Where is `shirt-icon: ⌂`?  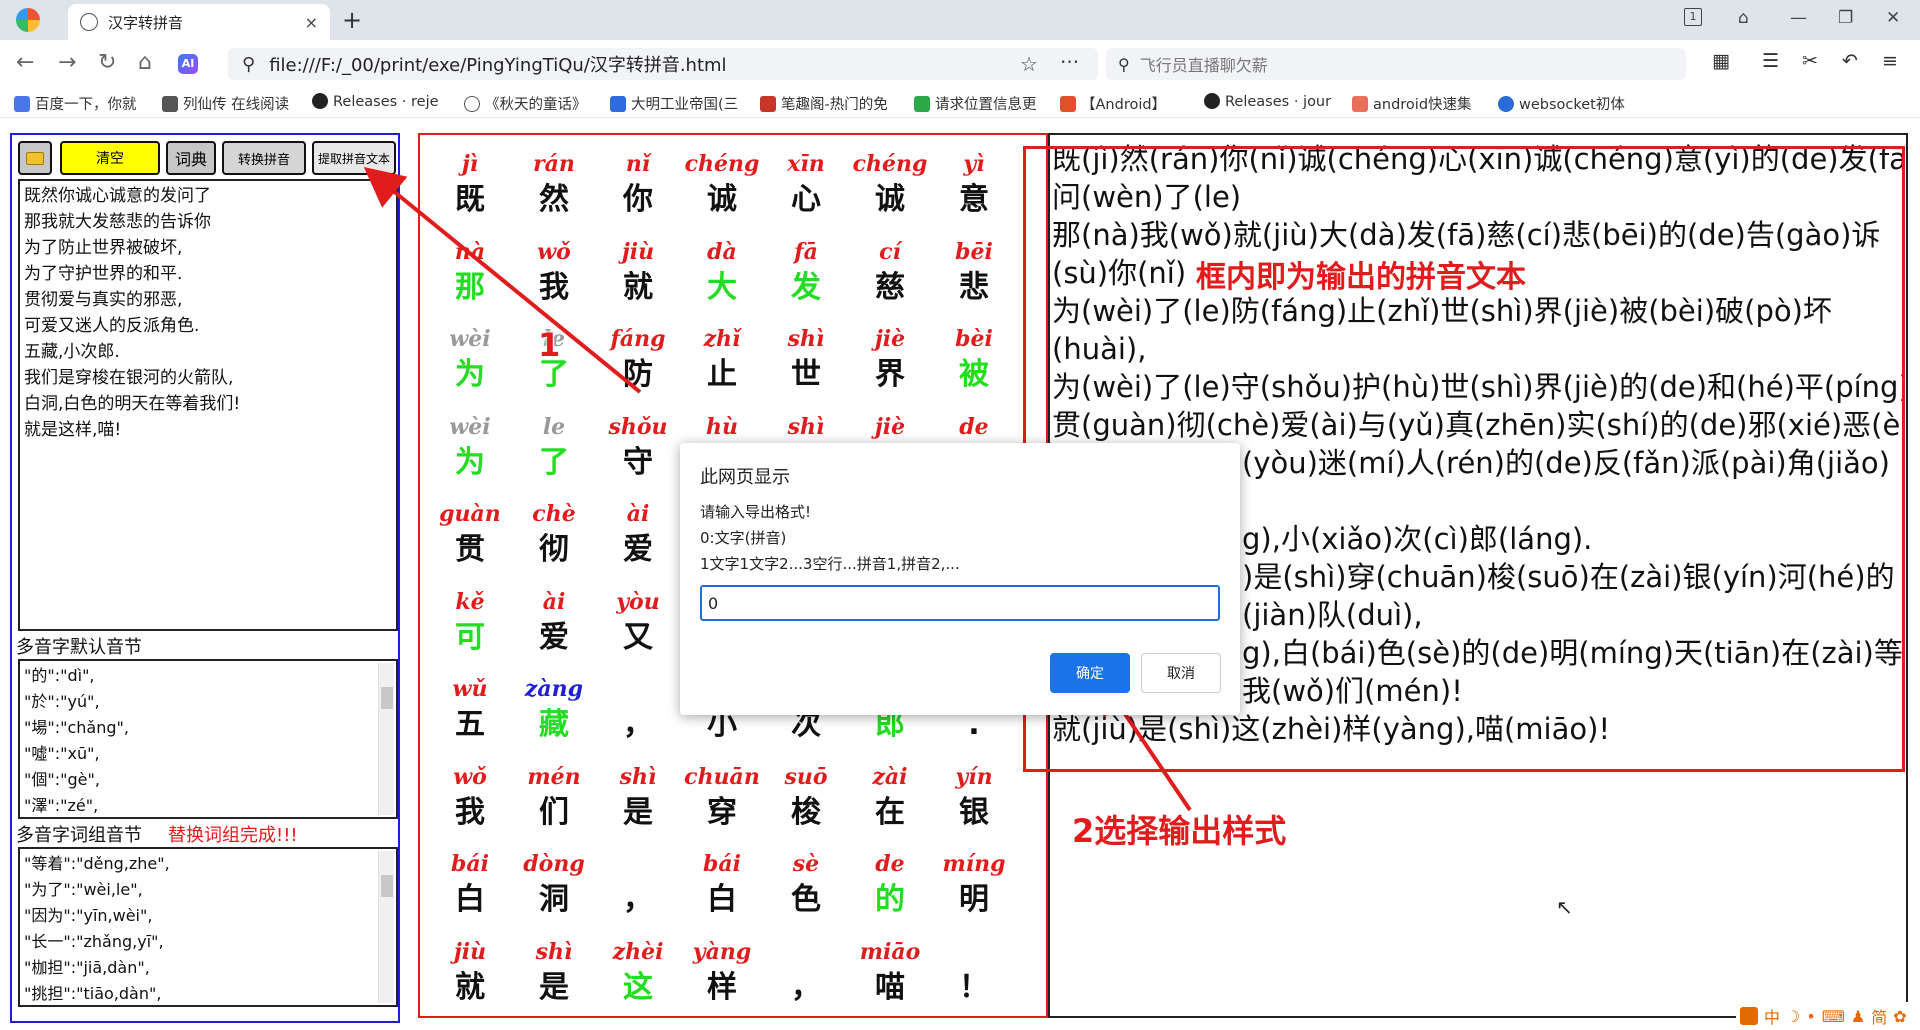 shirt-icon: ⌂ is located at coordinates (1743, 18).